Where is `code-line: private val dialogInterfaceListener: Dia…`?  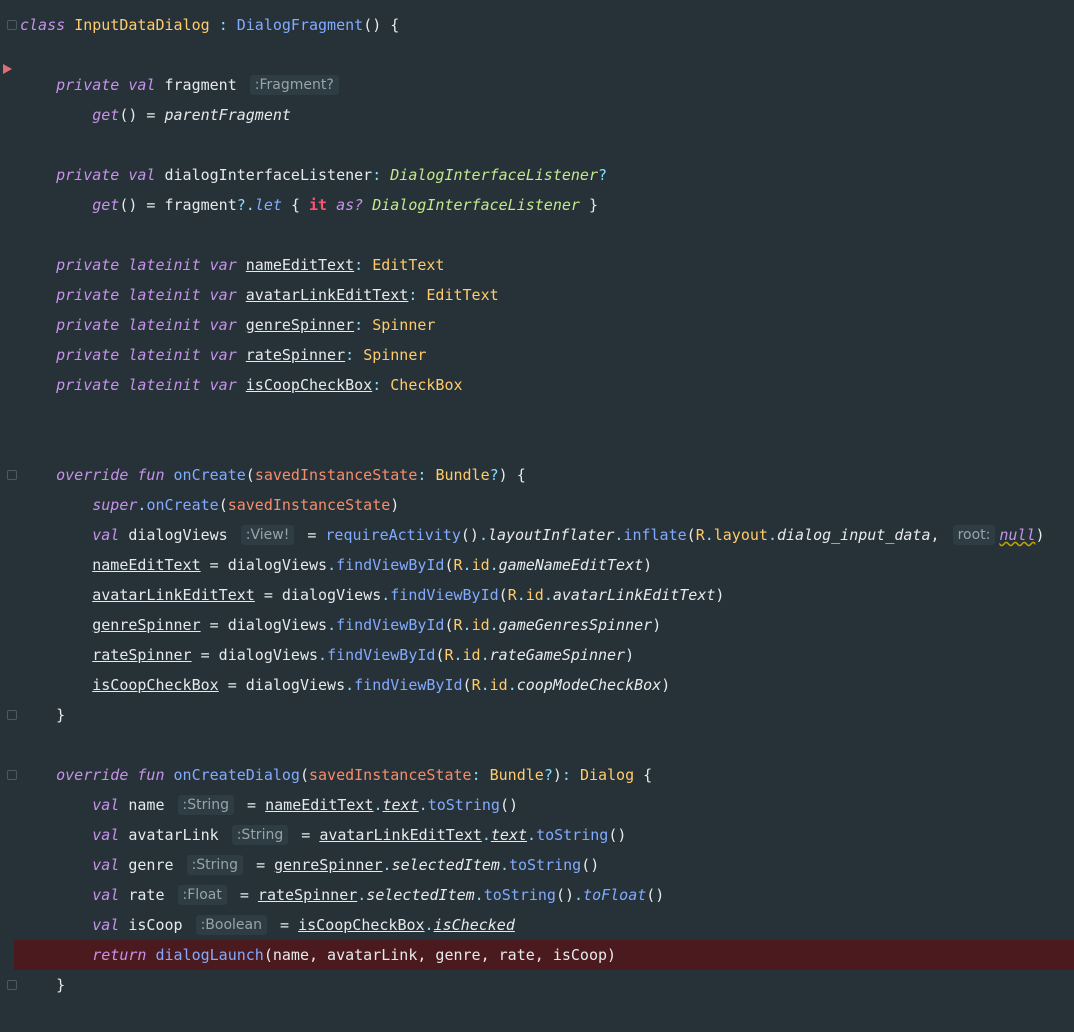 code-line: private val dialogInterfaceListener: Dia… is located at coordinates (547, 175).